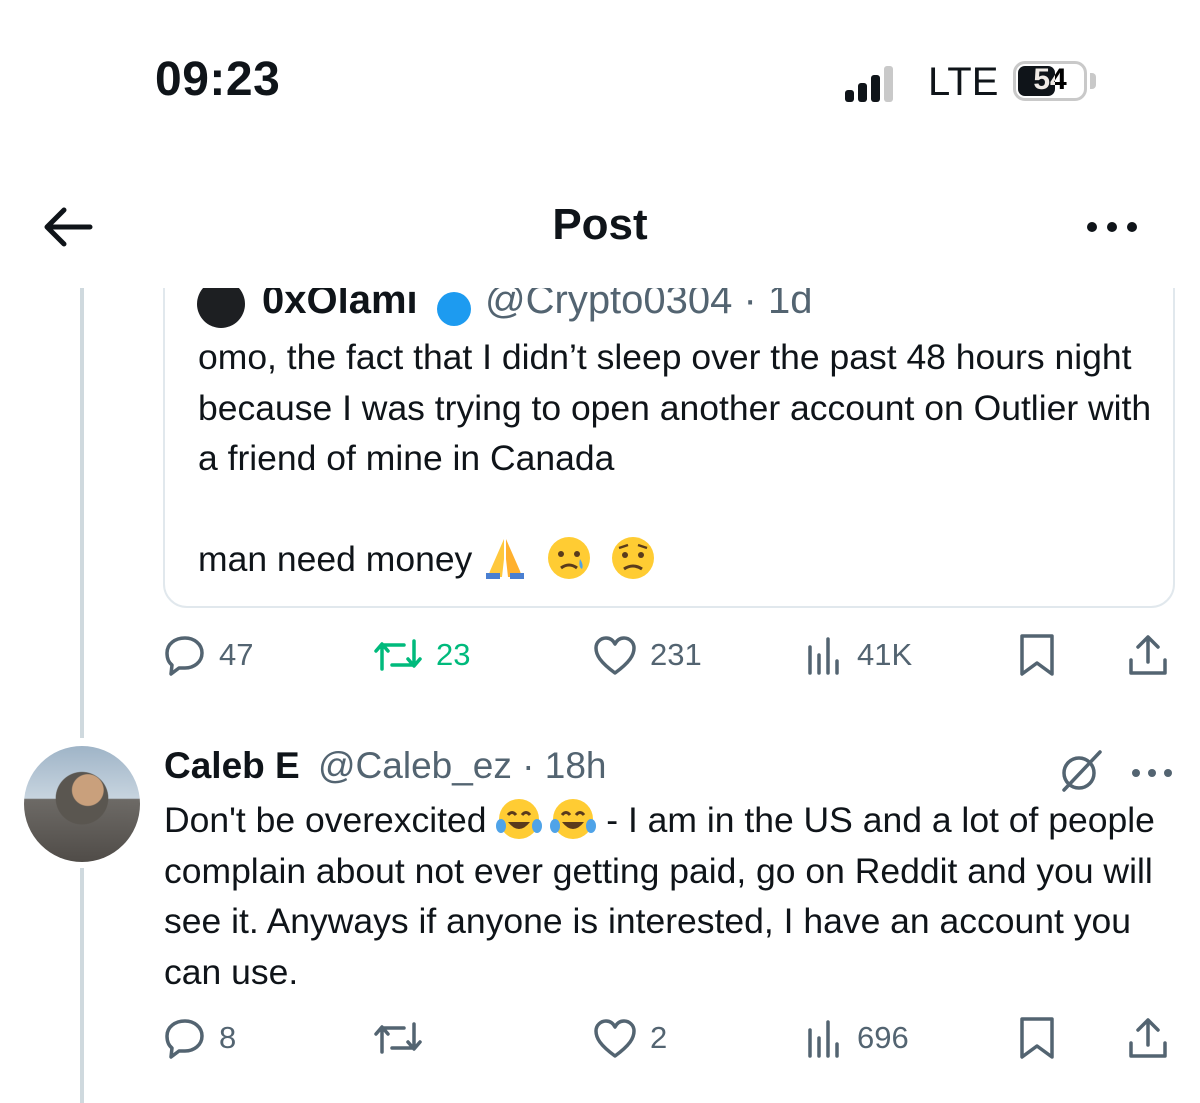 This screenshot has height=1103, width=1200. I want to click on folded-hands-emoji-icon, so click(505, 559).